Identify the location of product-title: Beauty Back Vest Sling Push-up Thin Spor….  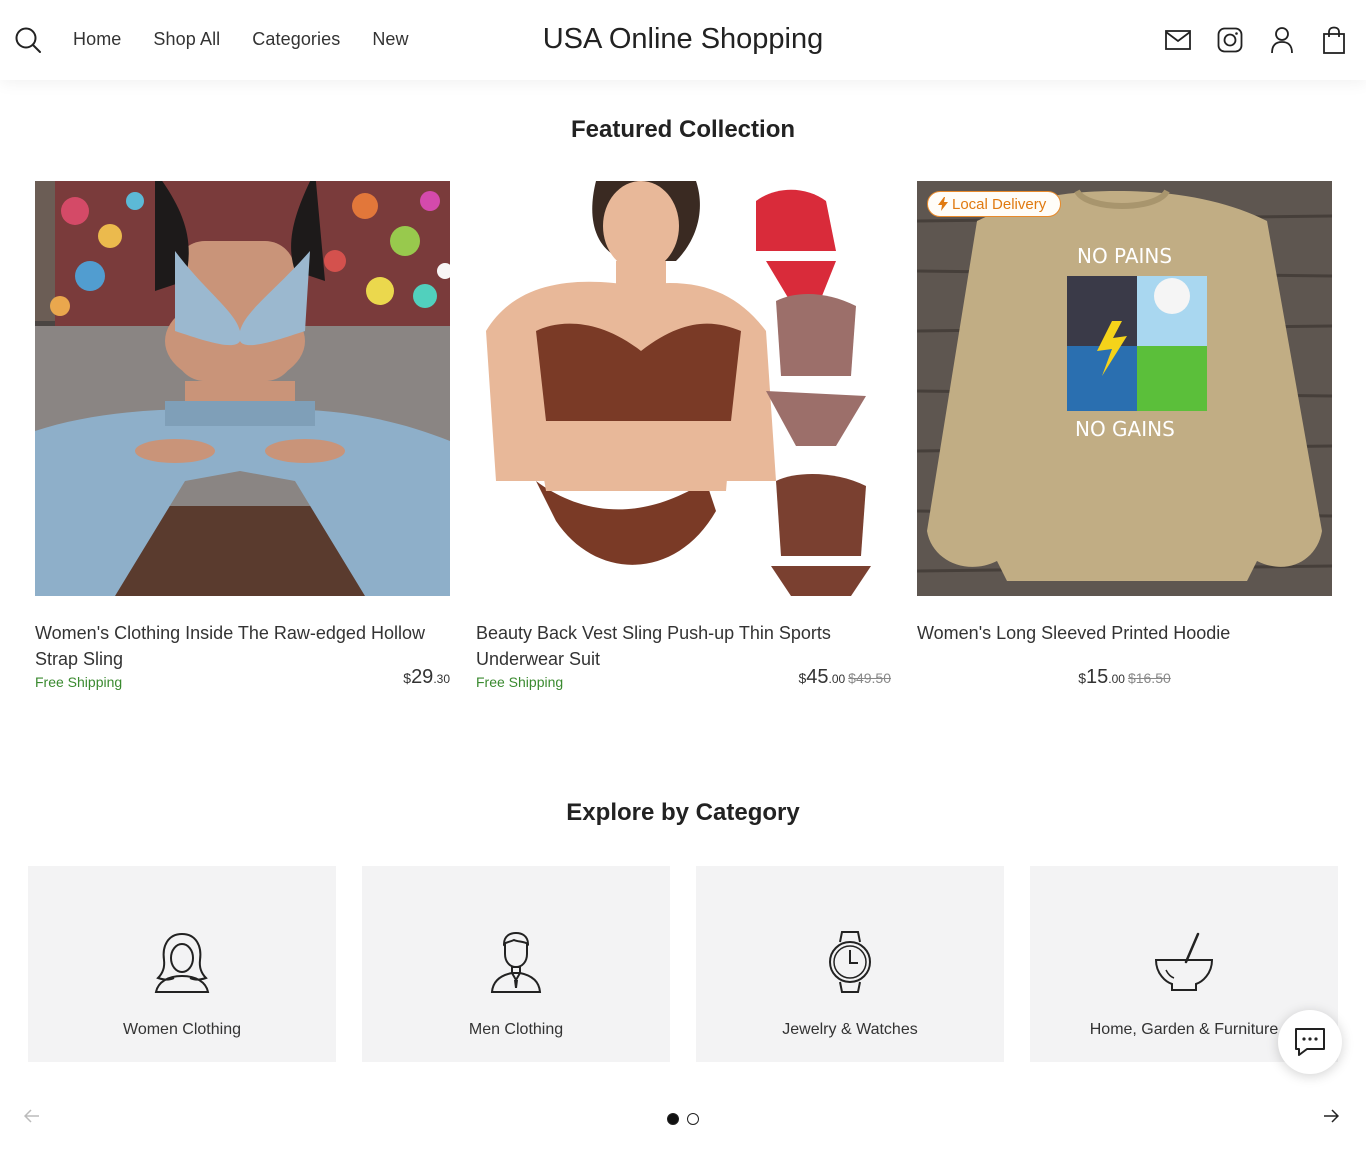
(683, 646).